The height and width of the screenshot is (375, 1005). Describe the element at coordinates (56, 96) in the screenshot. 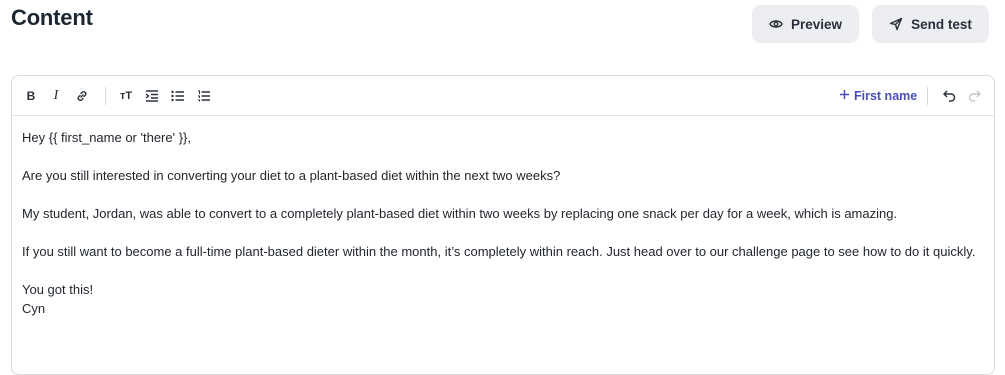

I see `italic-icon: I` at that location.